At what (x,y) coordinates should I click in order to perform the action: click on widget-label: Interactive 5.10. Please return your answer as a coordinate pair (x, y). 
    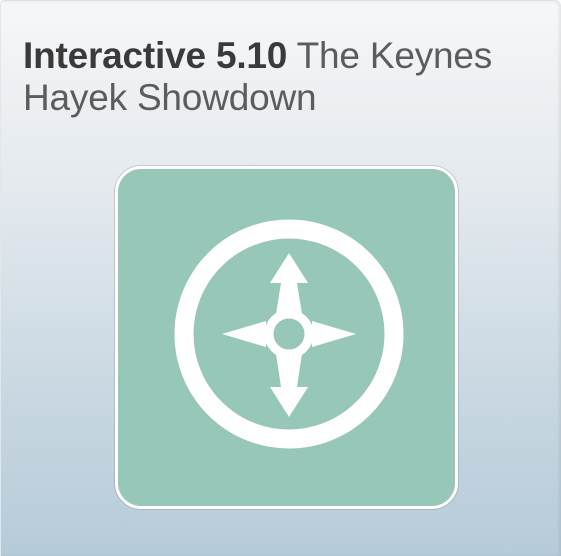
    Looking at the image, I should click on (155, 55).